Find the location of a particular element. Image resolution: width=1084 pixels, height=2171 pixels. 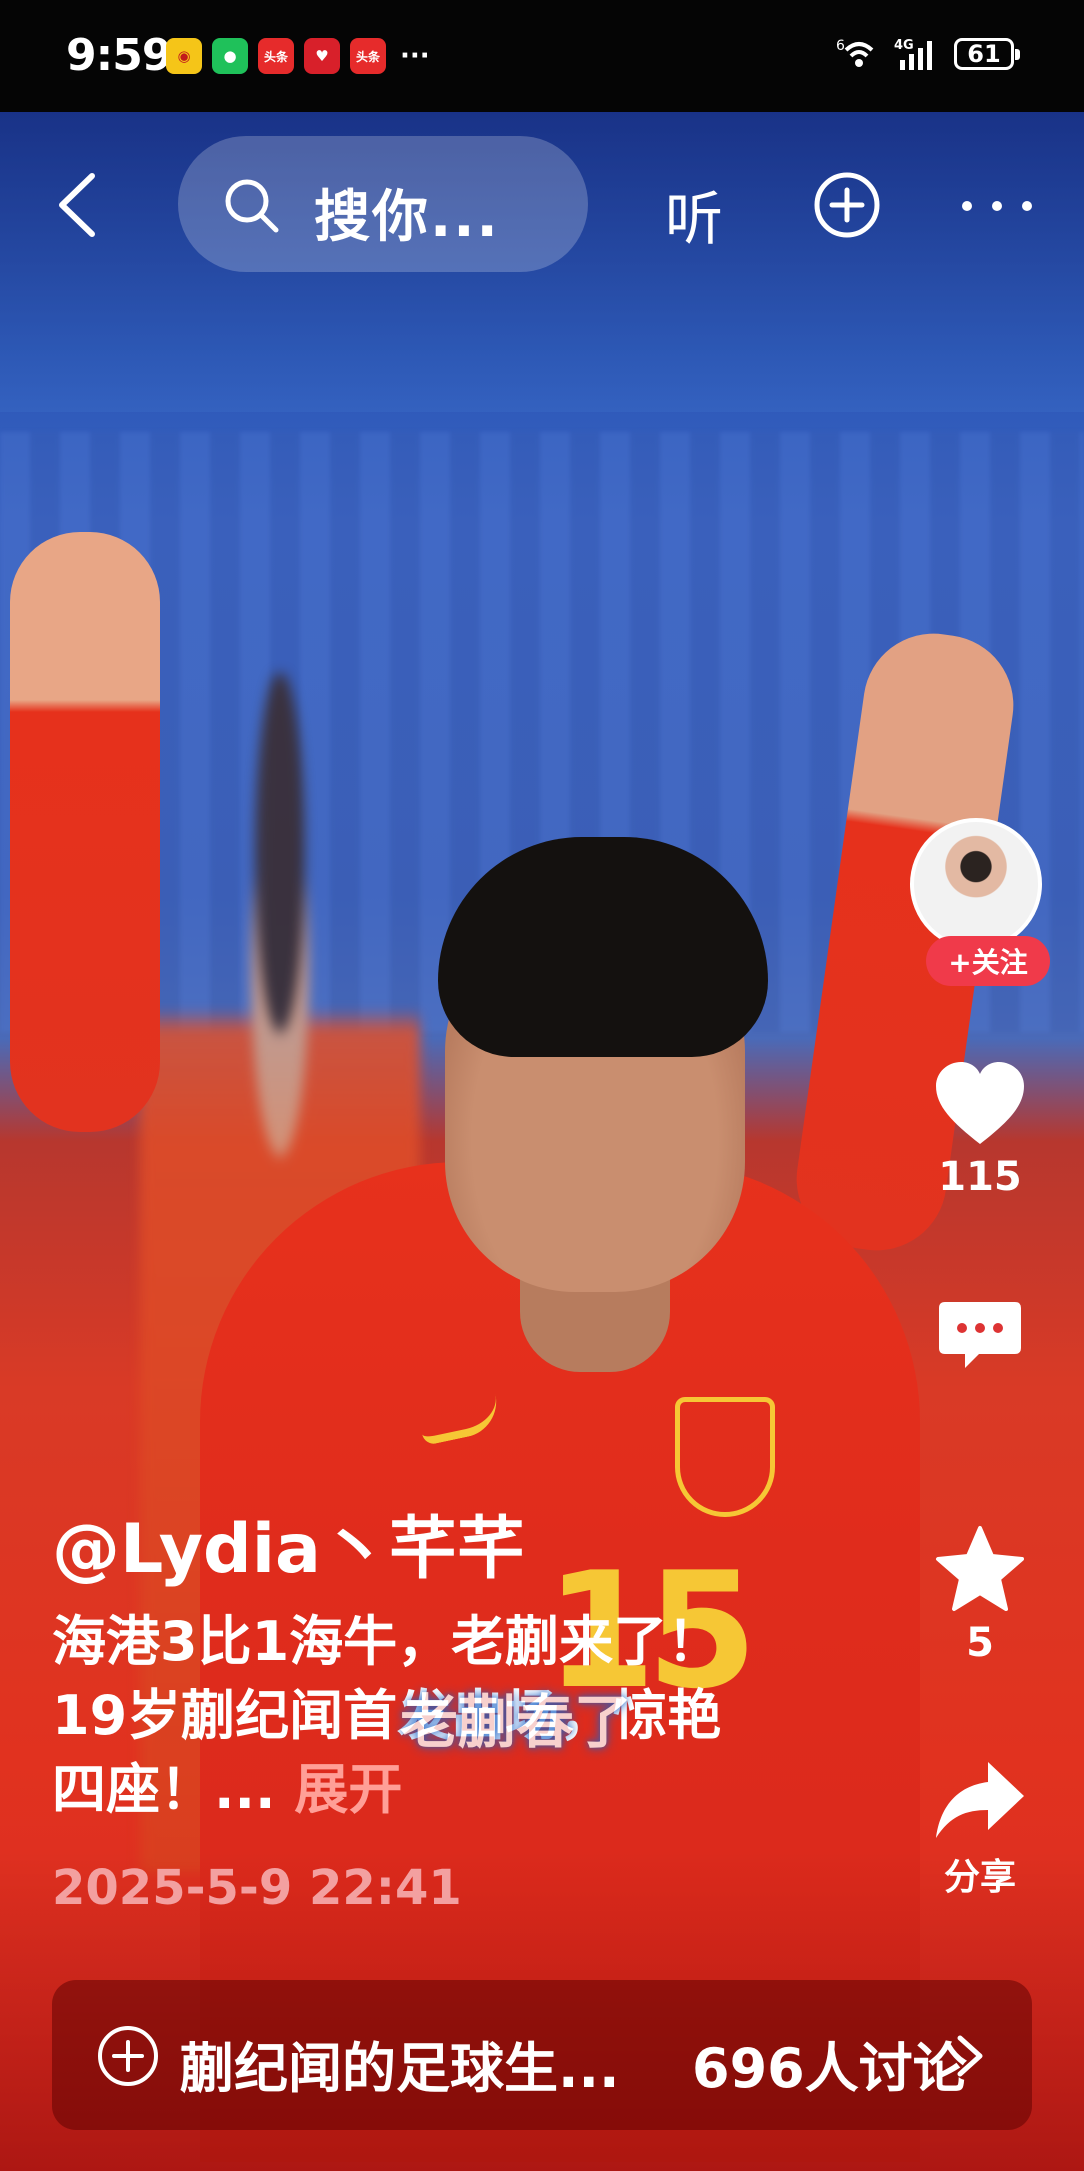

author-avatar-group: +关注 is located at coordinates (980, 902).